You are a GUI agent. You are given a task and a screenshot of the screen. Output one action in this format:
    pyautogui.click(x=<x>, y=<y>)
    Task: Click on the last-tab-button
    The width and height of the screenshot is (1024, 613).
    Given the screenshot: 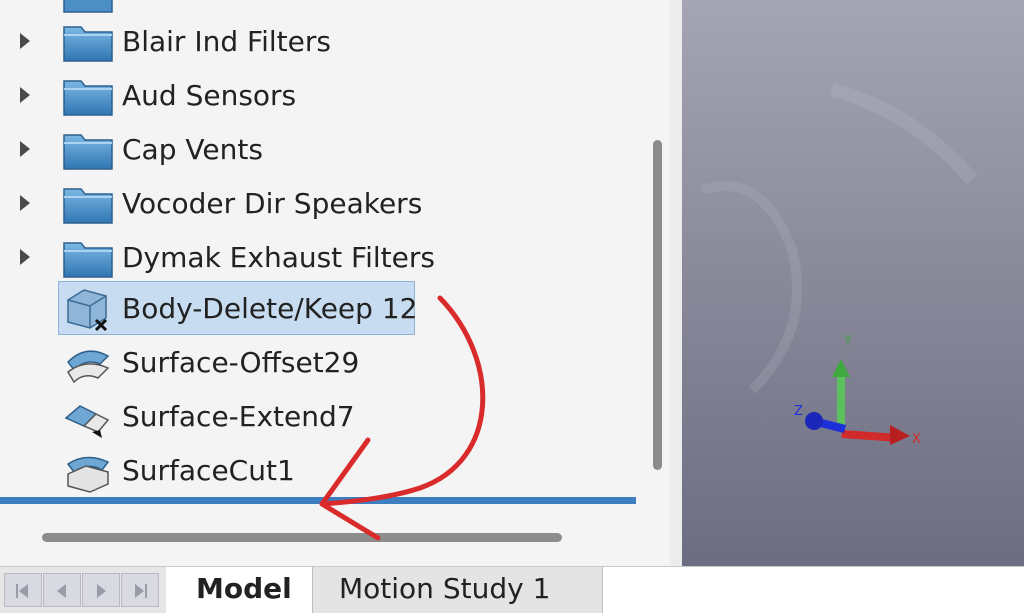 What is the action you would take?
    pyautogui.click(x=140, y=590)
    